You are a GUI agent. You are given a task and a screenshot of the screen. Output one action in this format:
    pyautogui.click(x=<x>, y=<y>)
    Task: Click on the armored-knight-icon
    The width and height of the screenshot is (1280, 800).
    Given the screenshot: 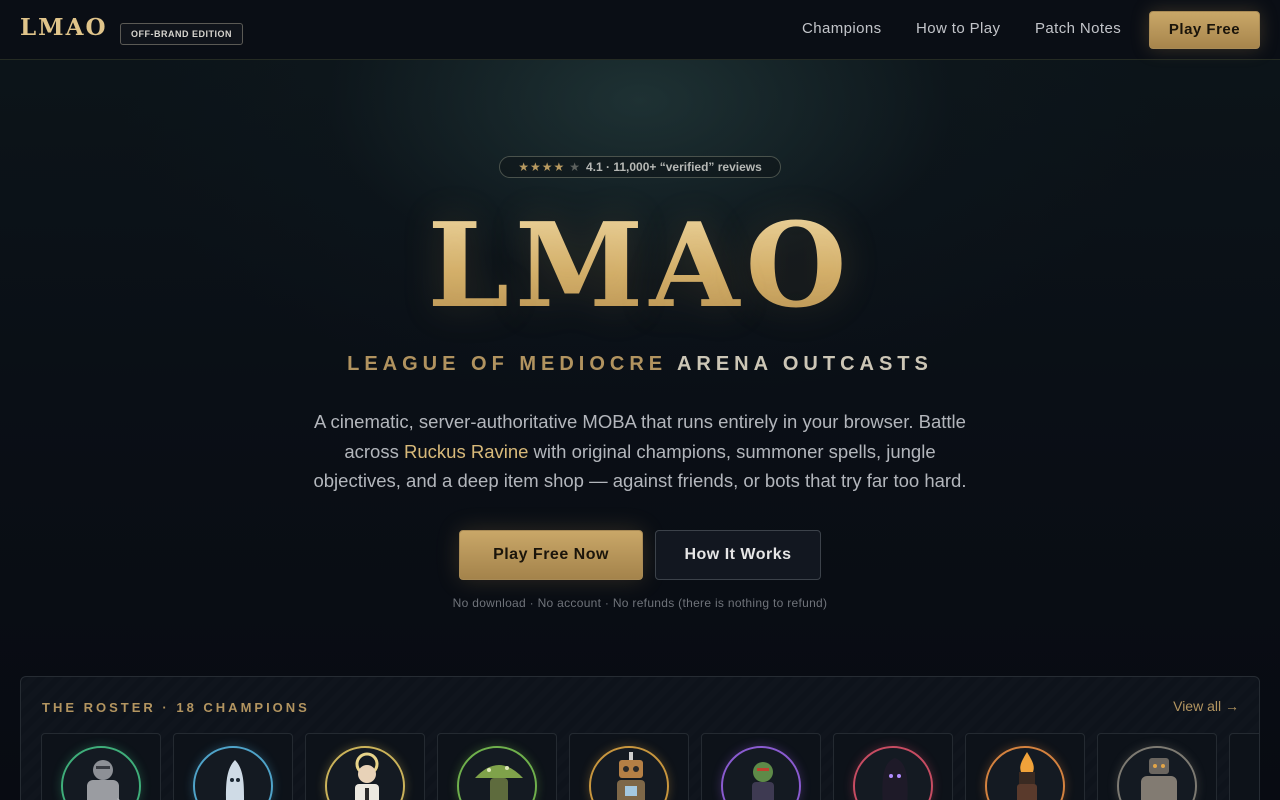 What is the action you would take?
    pyautogui.click(x=101, y=773)
    